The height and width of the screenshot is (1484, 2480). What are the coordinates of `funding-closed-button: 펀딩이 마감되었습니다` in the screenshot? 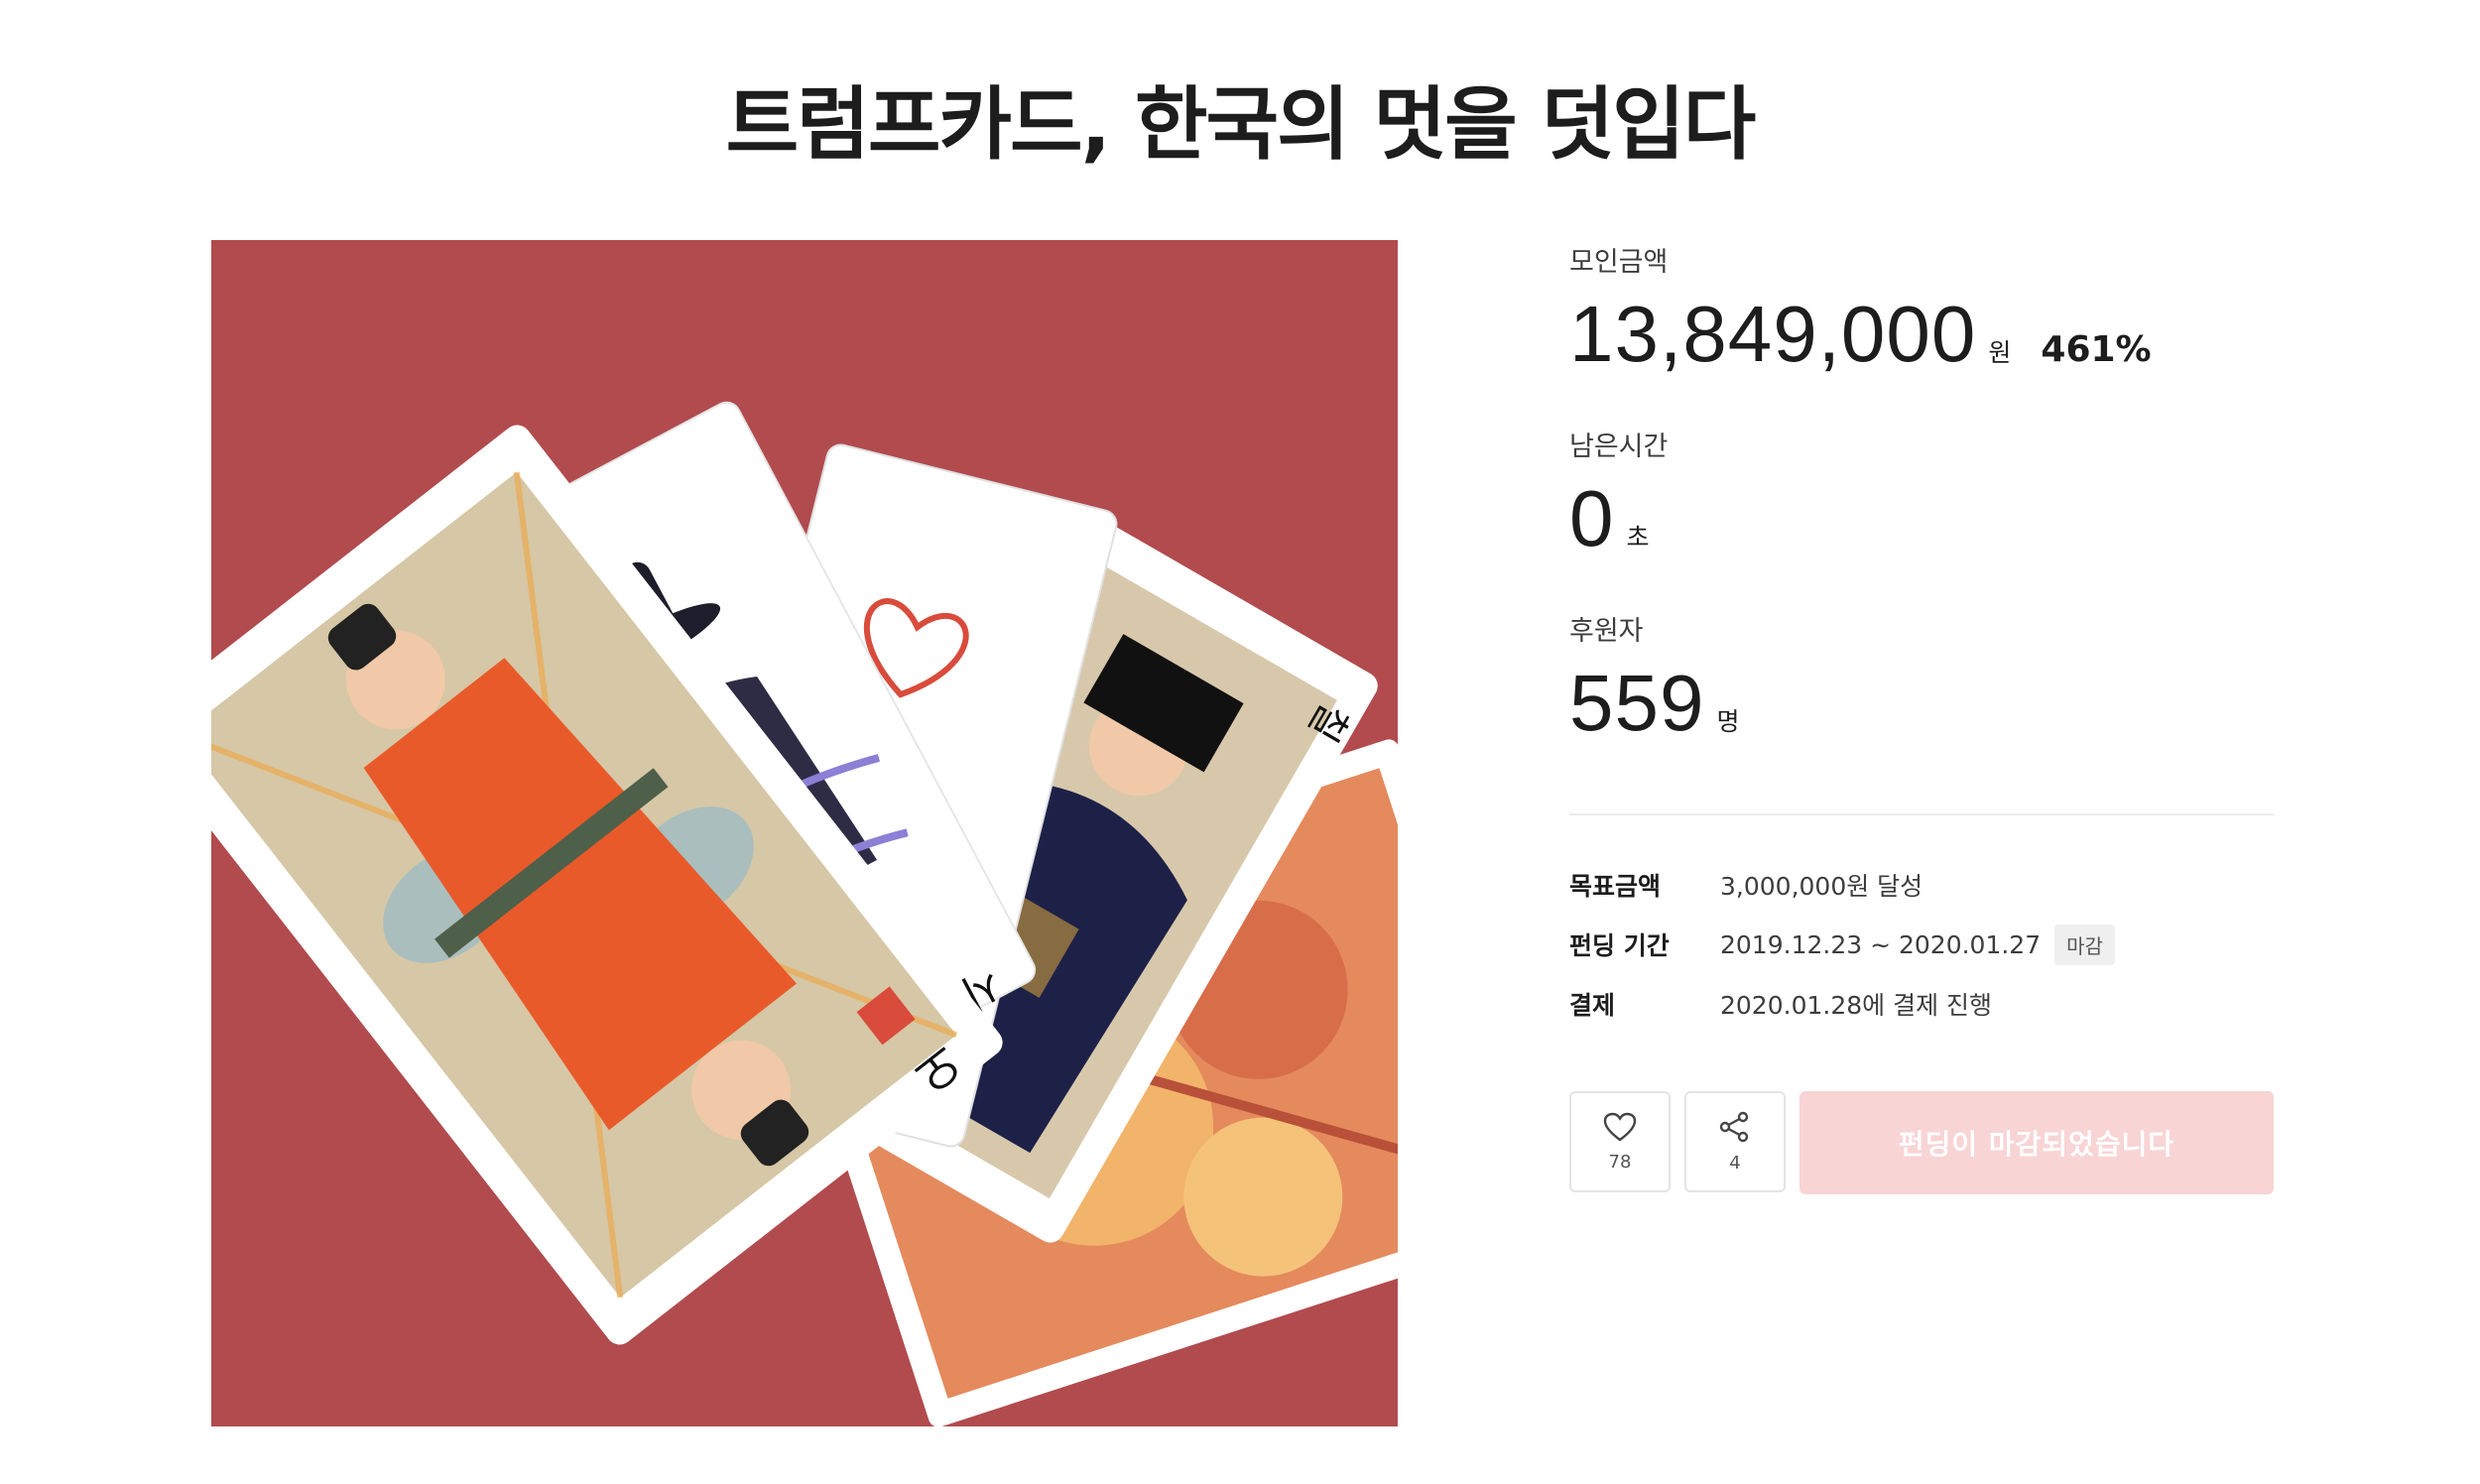 It's located at (2036, 1142).